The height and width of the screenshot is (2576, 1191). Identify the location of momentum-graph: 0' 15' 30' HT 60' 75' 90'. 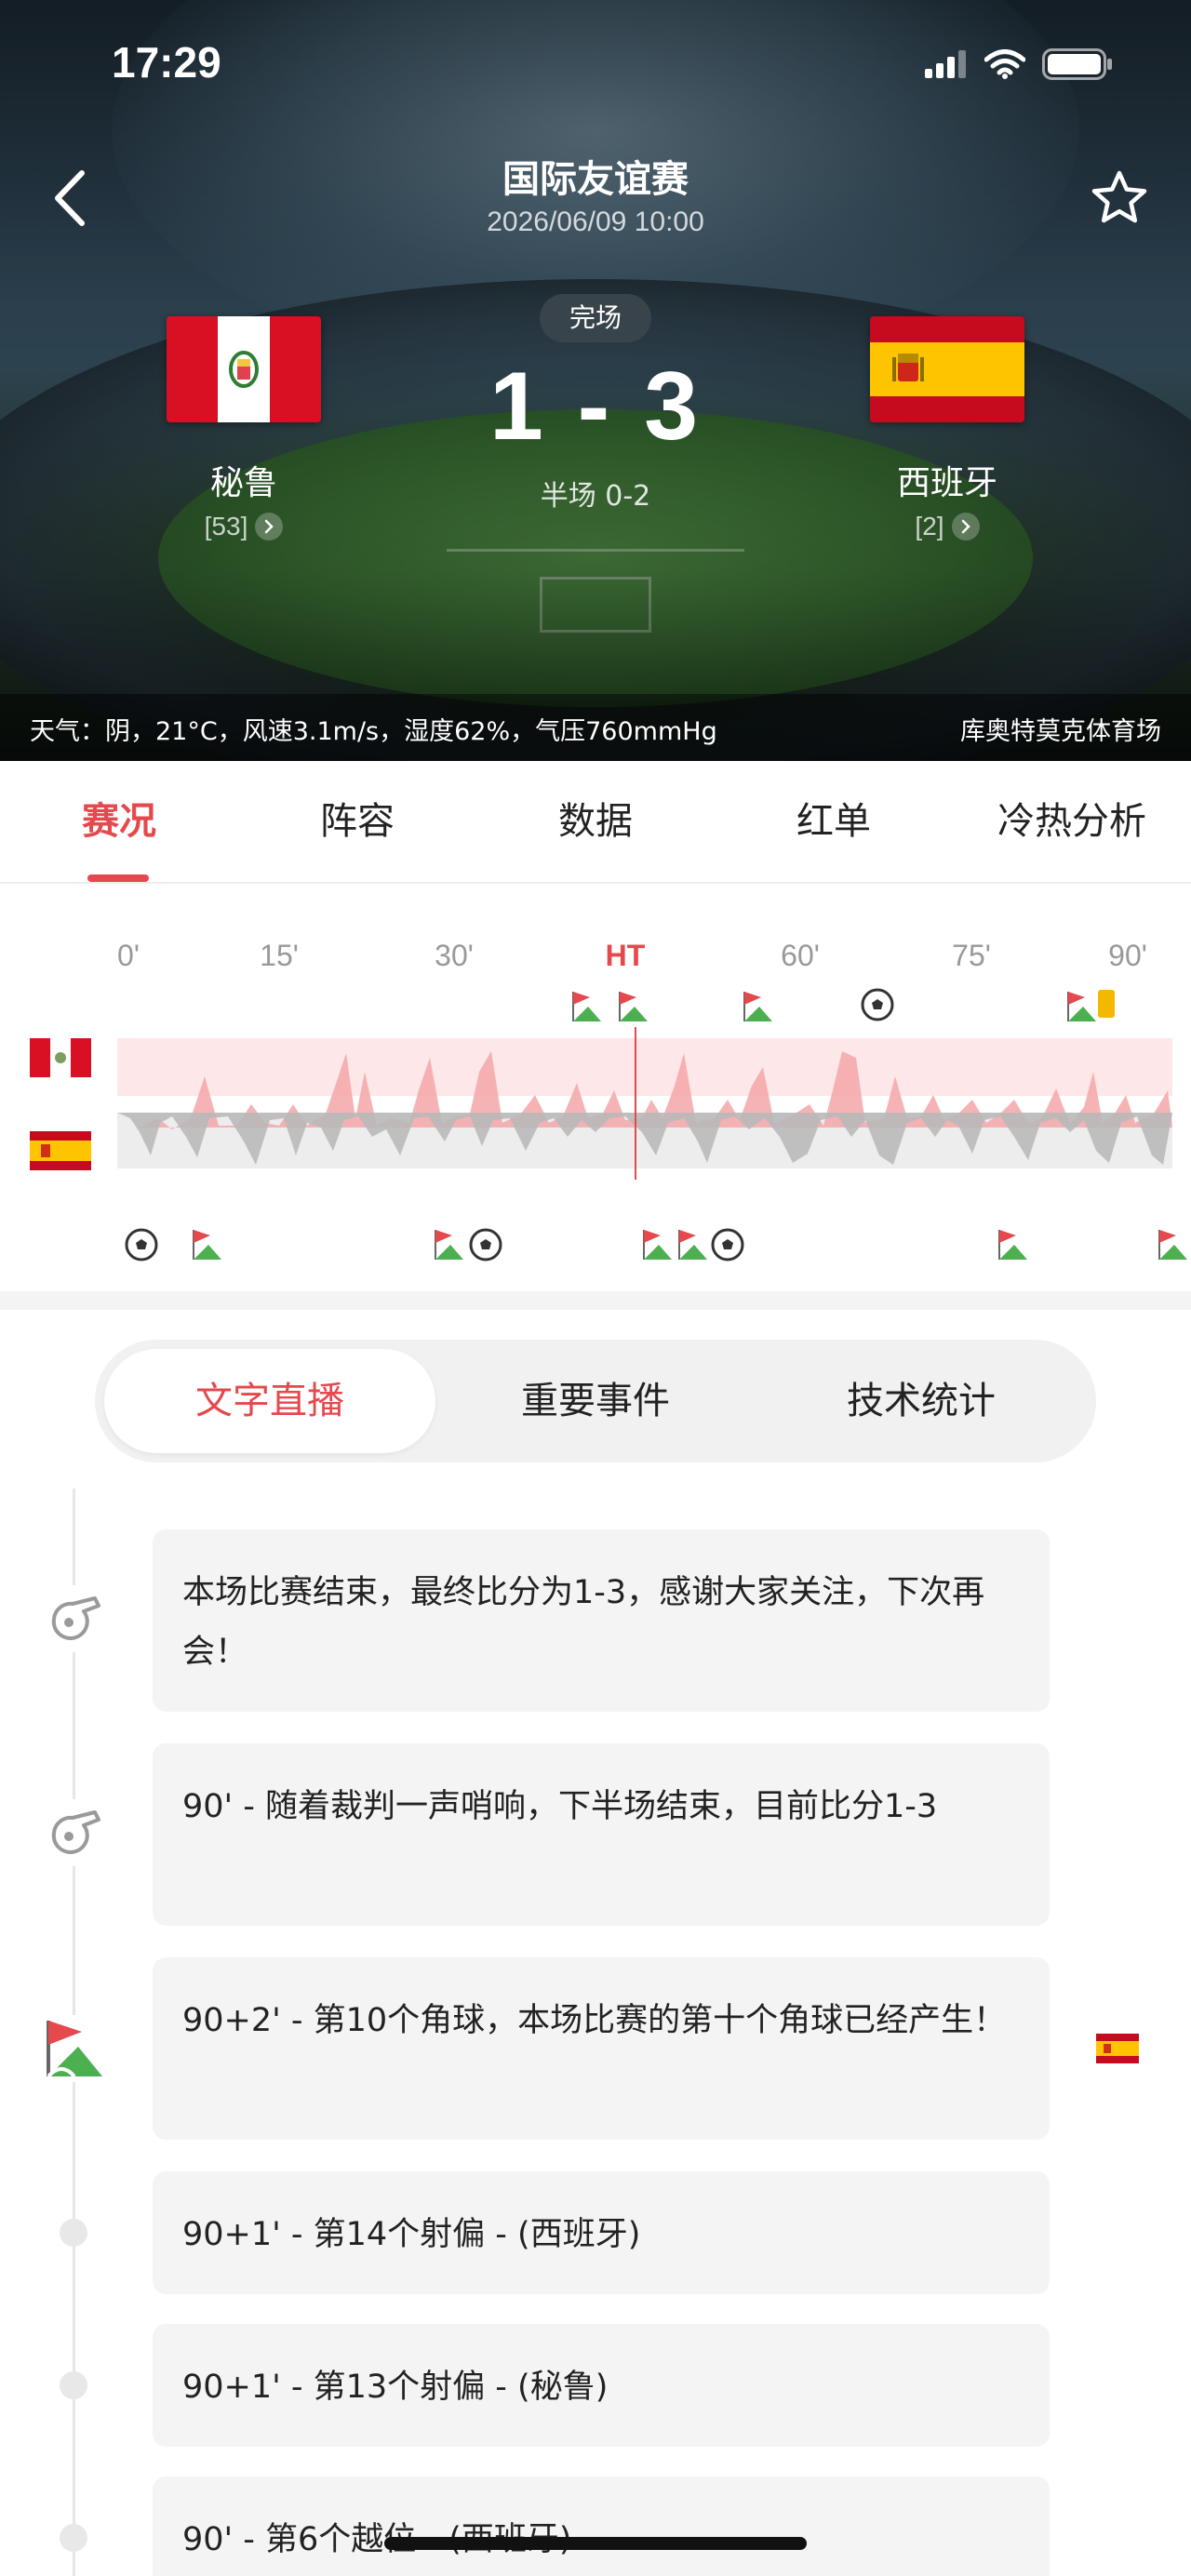
(608, 1100).